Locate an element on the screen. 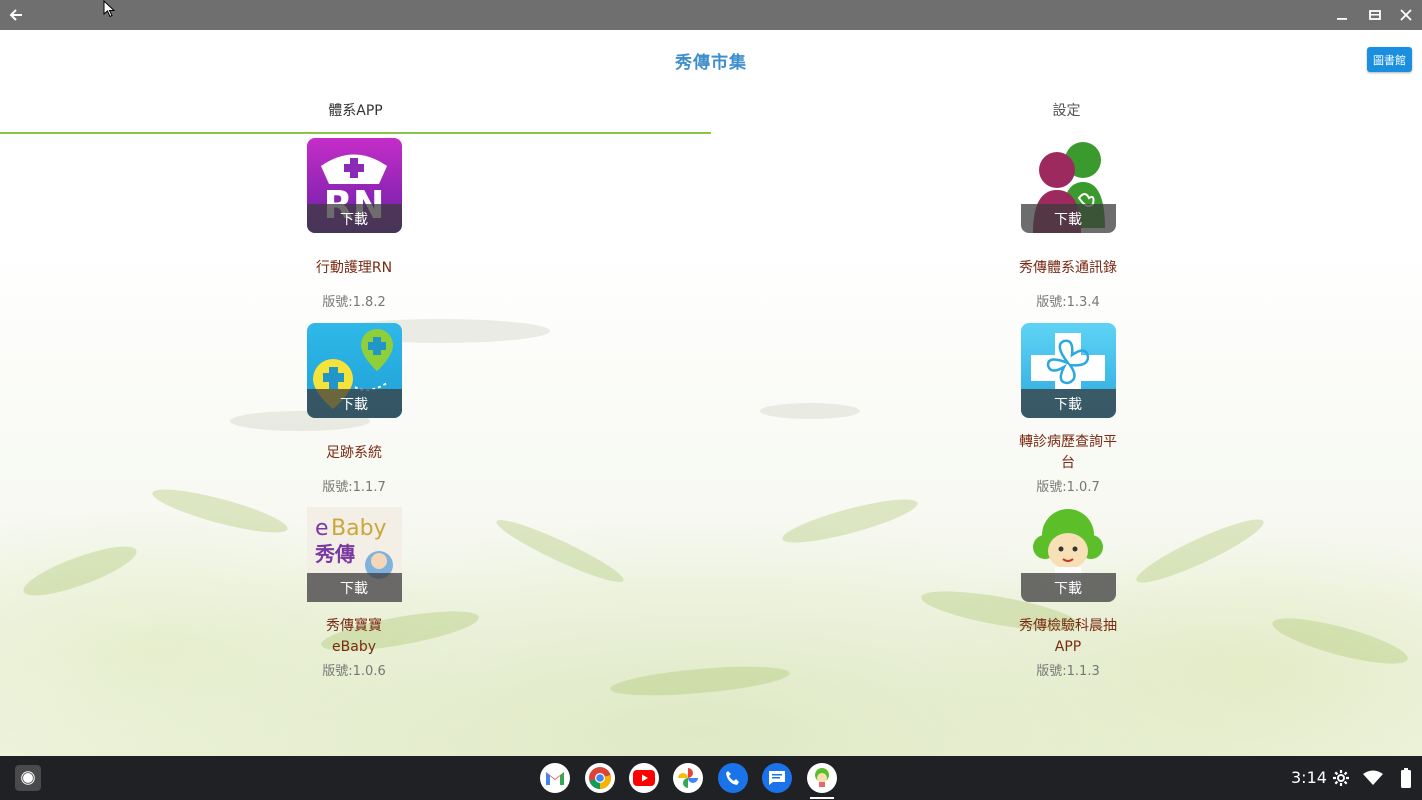  battery-icon is located at coordinates (1406, 780).